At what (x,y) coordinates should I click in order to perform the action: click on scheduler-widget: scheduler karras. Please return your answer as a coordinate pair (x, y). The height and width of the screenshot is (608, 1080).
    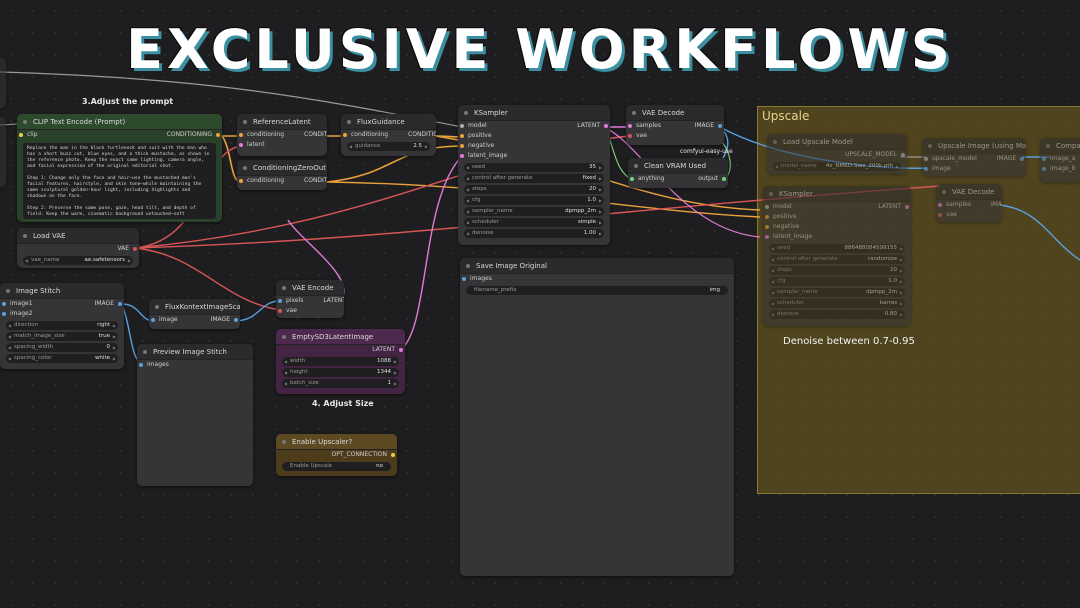
    Looking at the image, I should click on (837, 303).